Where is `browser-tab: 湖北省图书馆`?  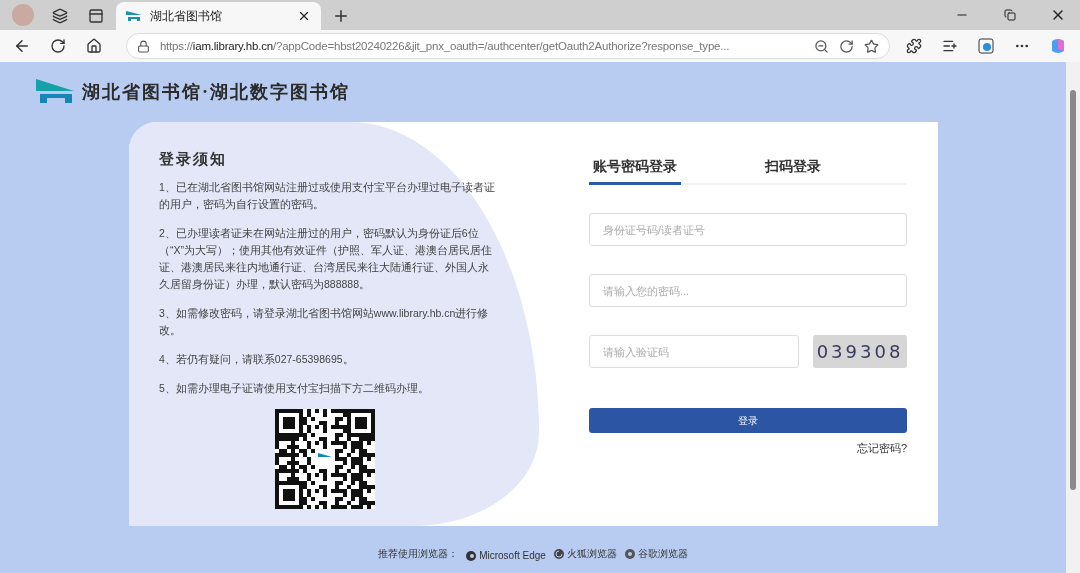 browser-tab: 湖北省图书馆 is located at coordinates (218, 16).